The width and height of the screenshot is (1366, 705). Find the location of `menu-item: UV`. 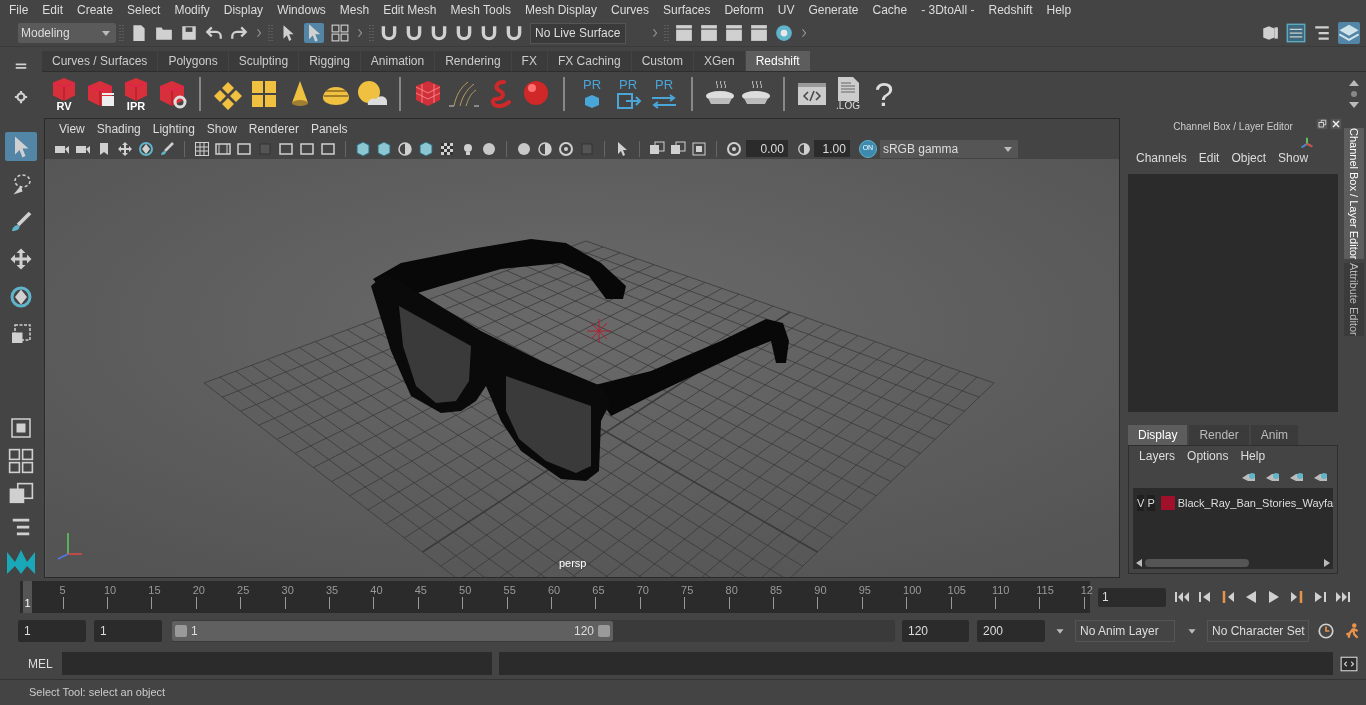

menu-item: UV is located at coordinates (786, 10).